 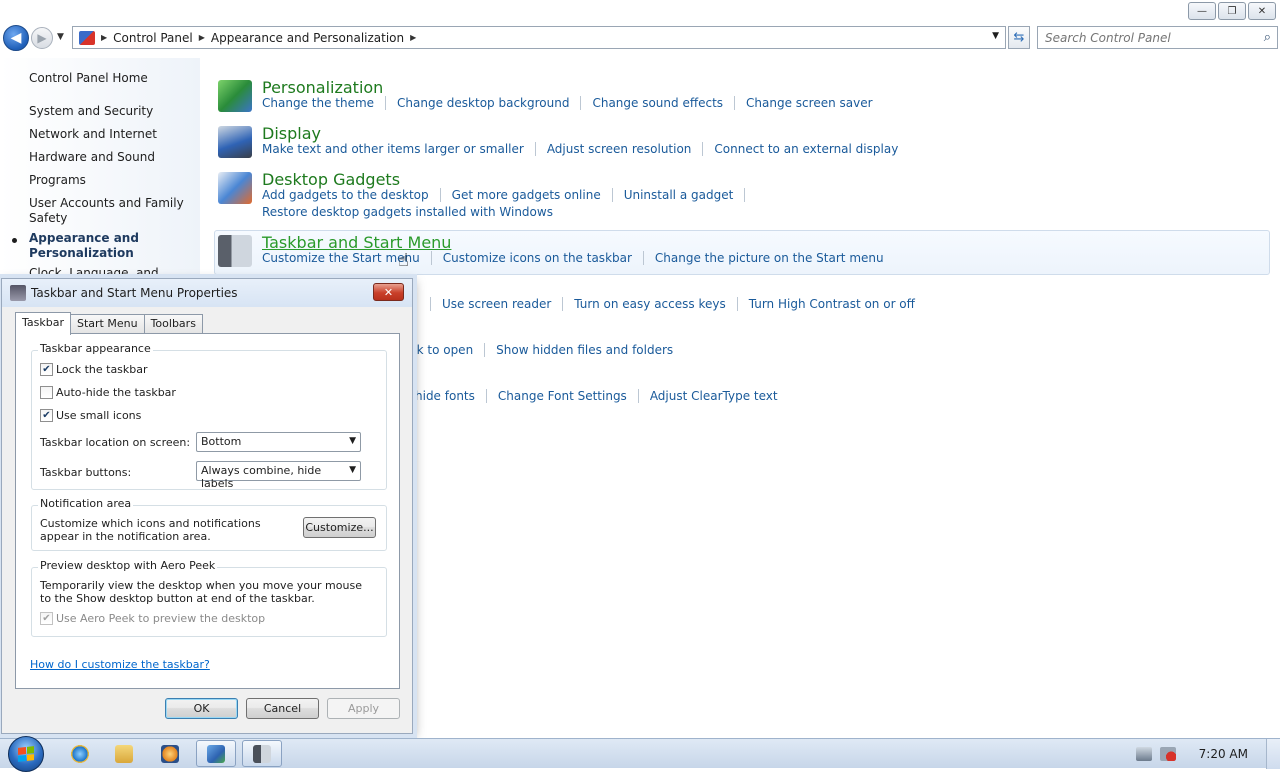 I want to click on active-item-bullet-icon, so click(x=14, y=240).